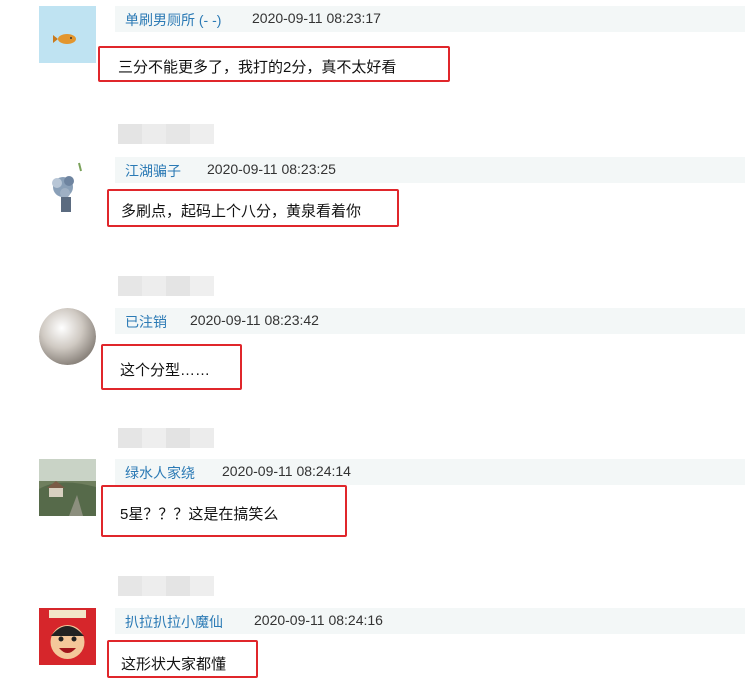  I want to click on cartoon-boy-icon, so click(67, 636).